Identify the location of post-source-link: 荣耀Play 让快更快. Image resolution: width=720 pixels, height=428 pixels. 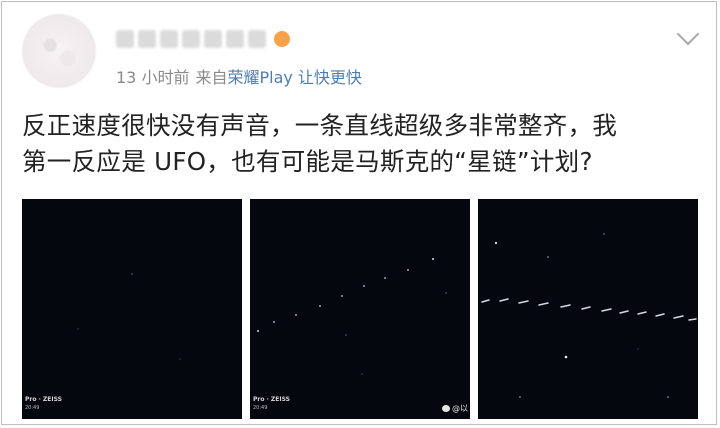
(294, 77).